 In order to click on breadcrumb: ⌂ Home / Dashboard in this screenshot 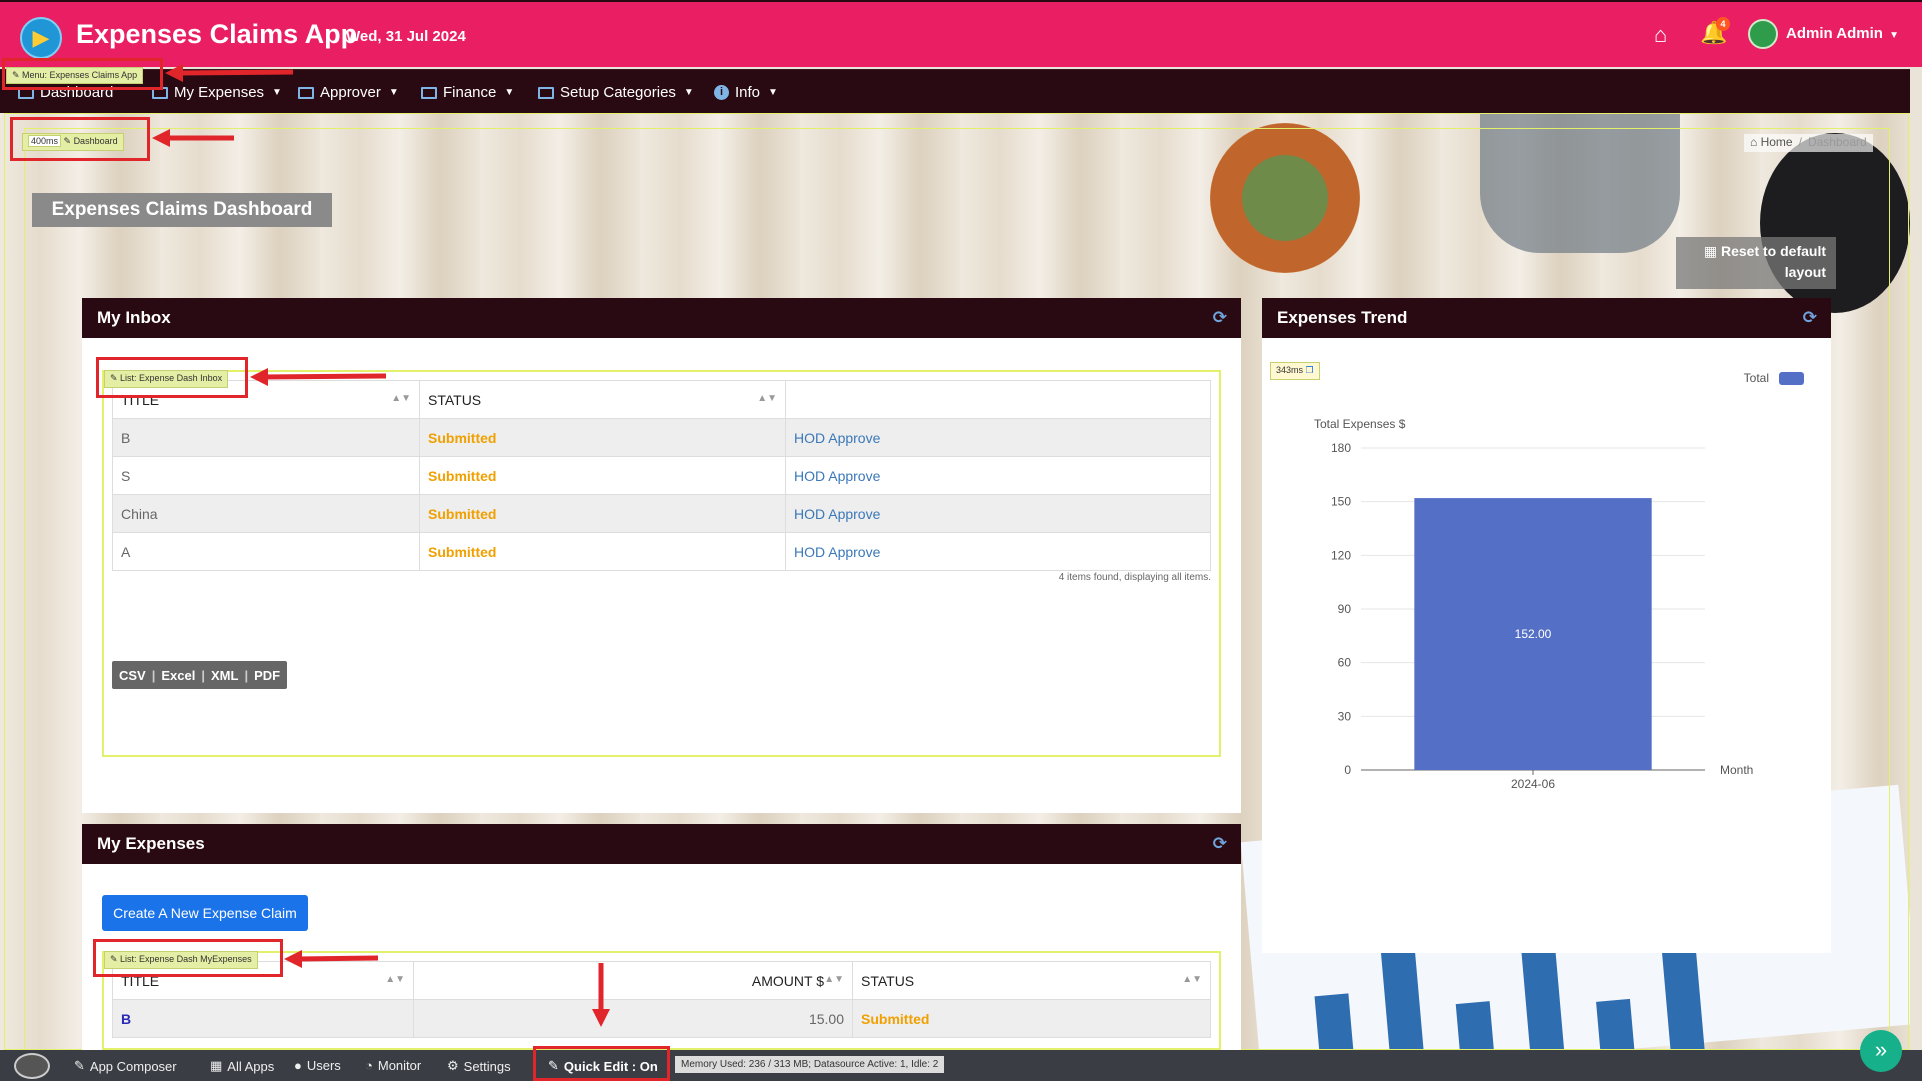, I will do `click(1808, 143)`.